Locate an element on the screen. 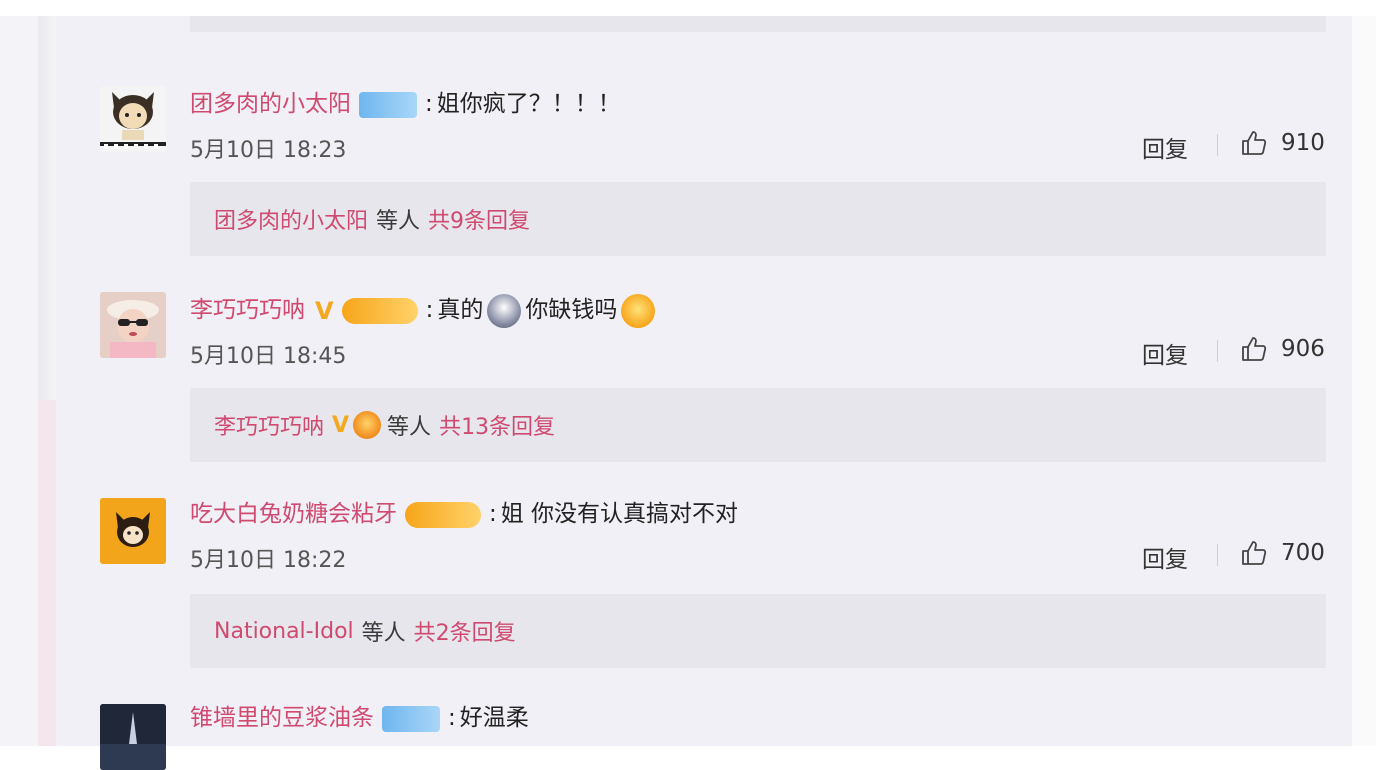 This screenshot has height=770, width=1376. thread-username: National-Idol is located at coordinates (284, 631).